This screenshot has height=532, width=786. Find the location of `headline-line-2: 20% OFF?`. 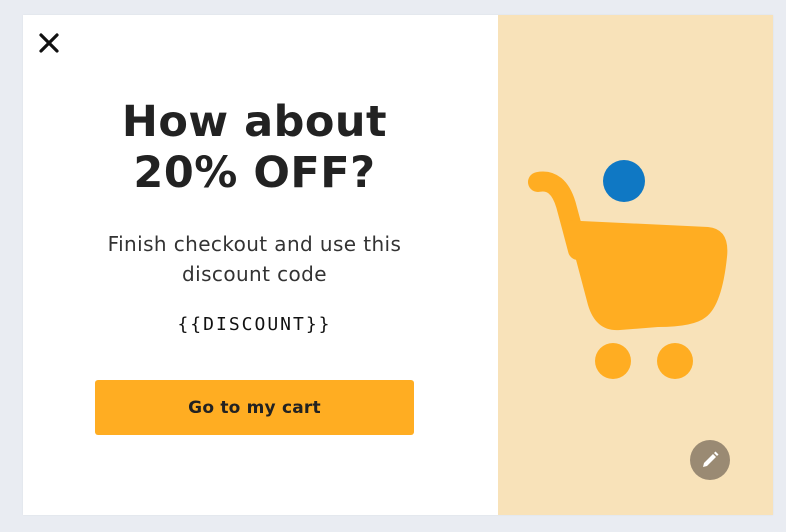

headline-line-2: 20% OFF? is located at coordinates (254, 173).